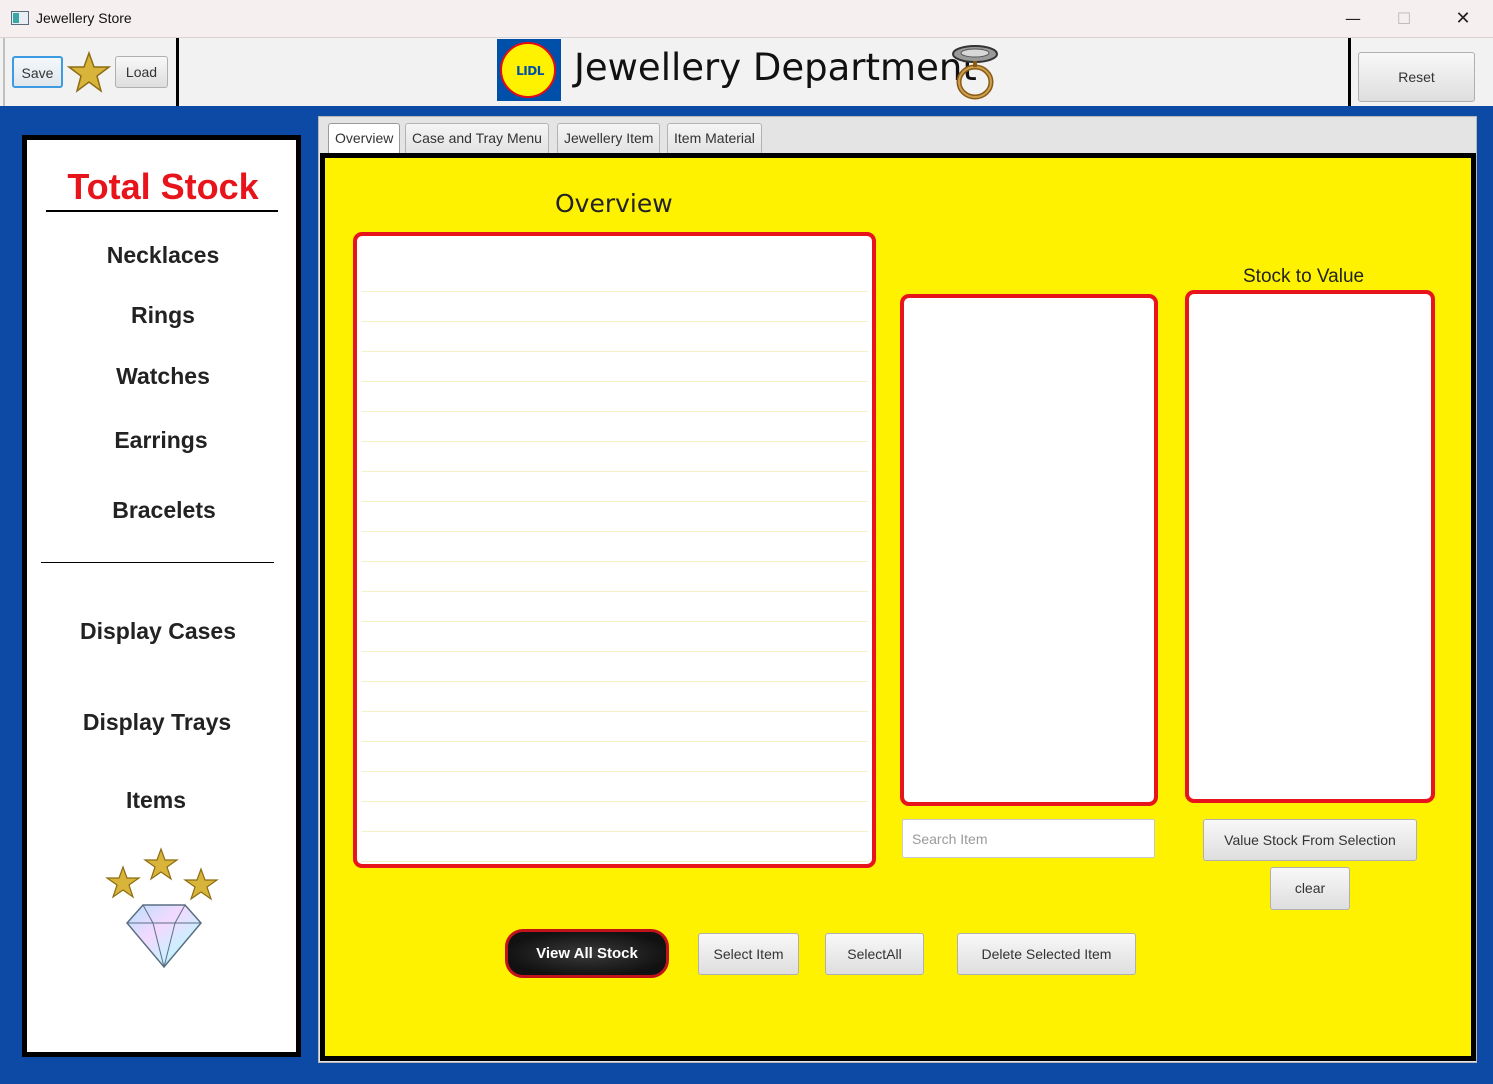 Image resolution: width=1493 pixels, height=1084 pixels. Describe the element at coordinates (20, 18) in the screenshot. I see `app-icon` at that location.